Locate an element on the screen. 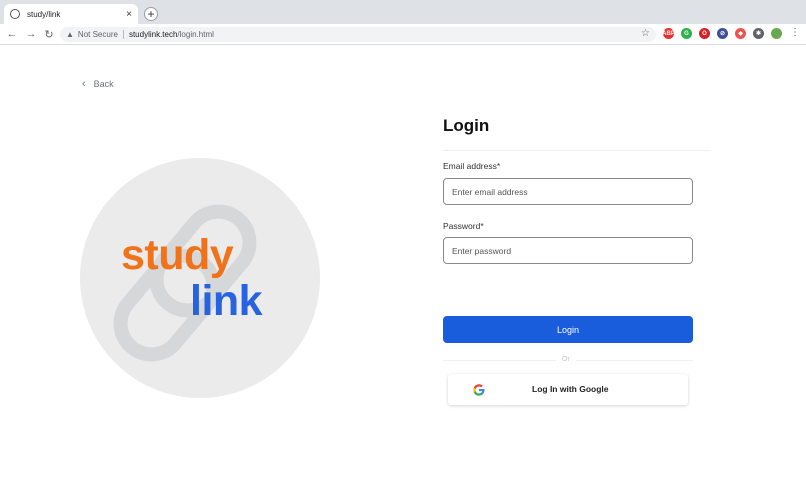 The image size is (806, 504). back-link: ‹ Back is located at coordinates (98, 84).